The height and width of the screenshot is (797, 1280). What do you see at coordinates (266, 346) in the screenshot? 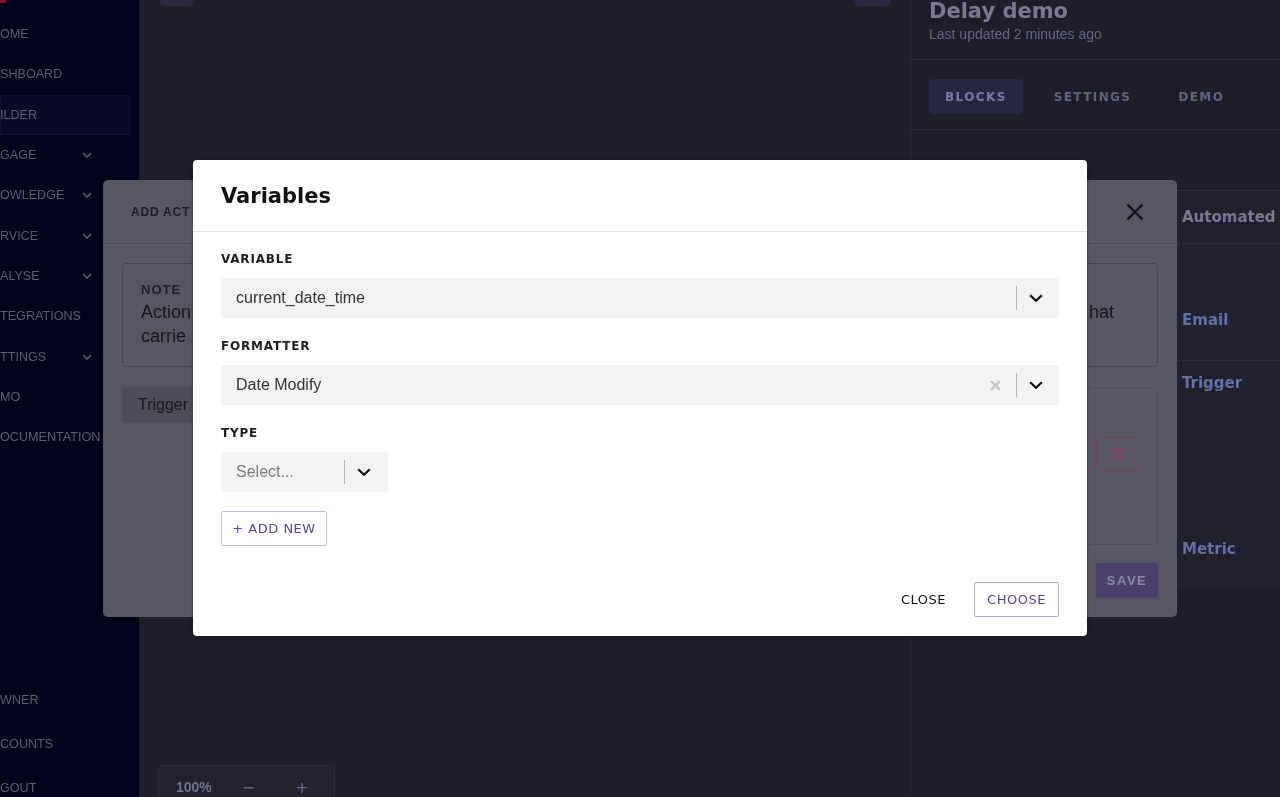
I see `field-label: FORMATTER` at bounding box center [266, 346].